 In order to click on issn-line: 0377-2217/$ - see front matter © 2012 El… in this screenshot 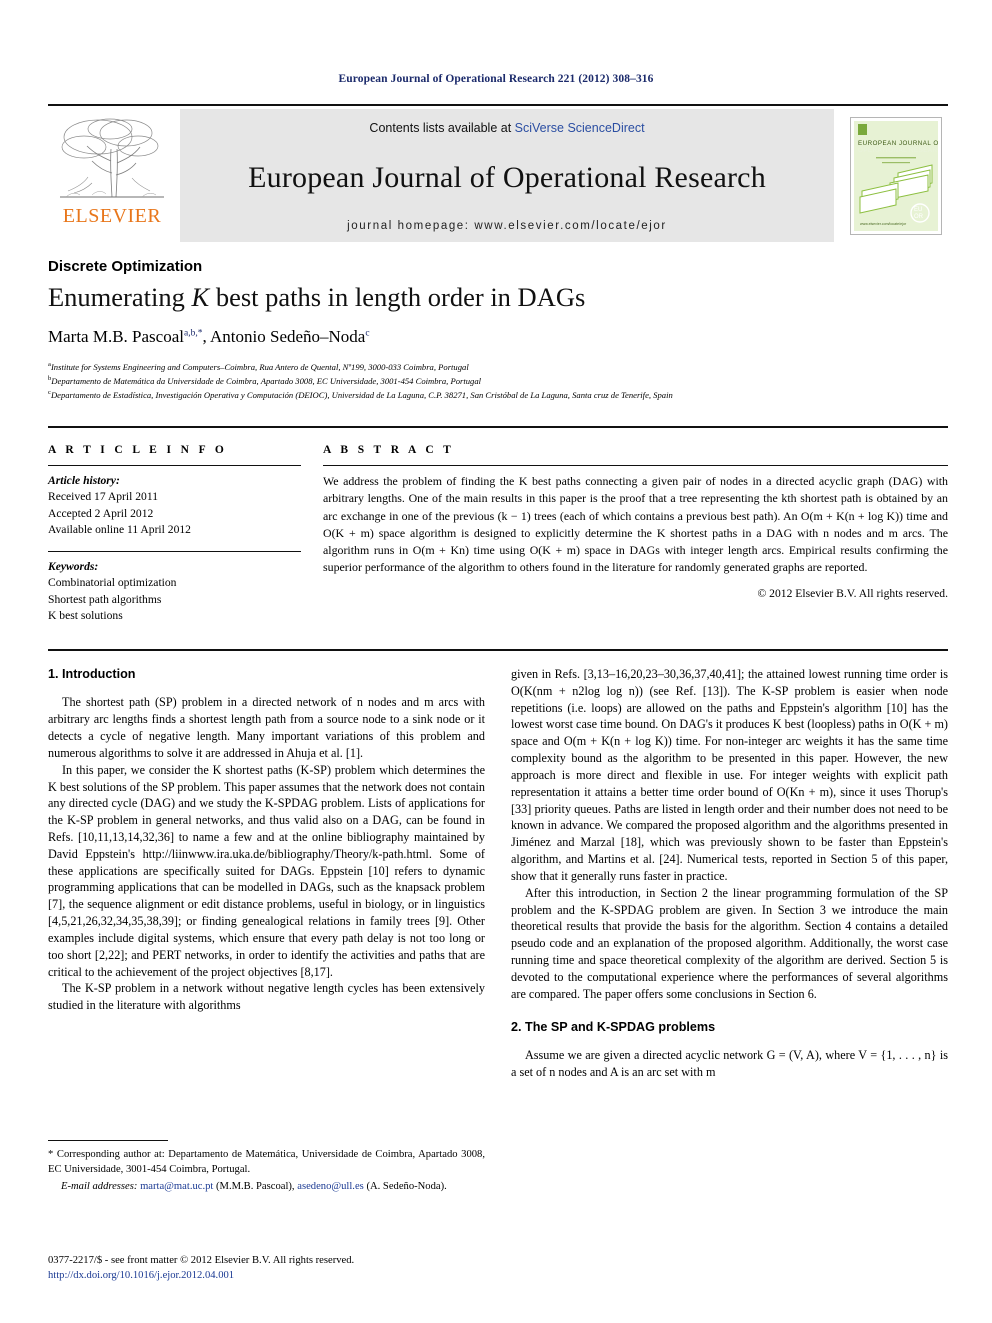, I will do `click(201, 1260)`.